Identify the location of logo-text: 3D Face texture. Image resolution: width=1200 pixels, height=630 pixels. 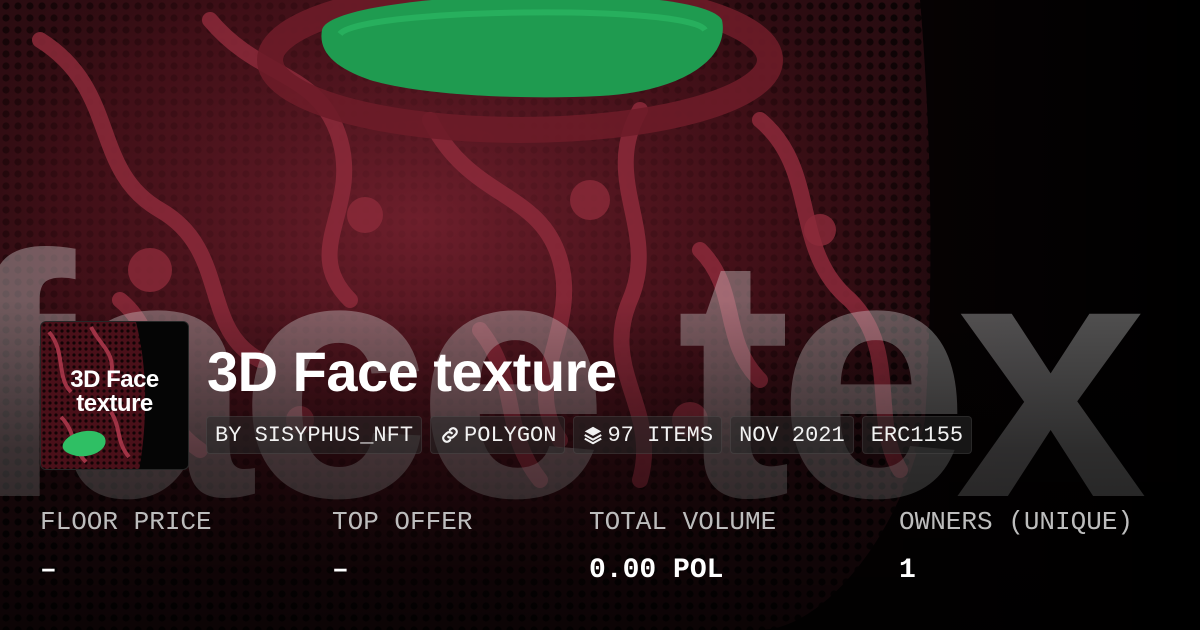
(114, 392).